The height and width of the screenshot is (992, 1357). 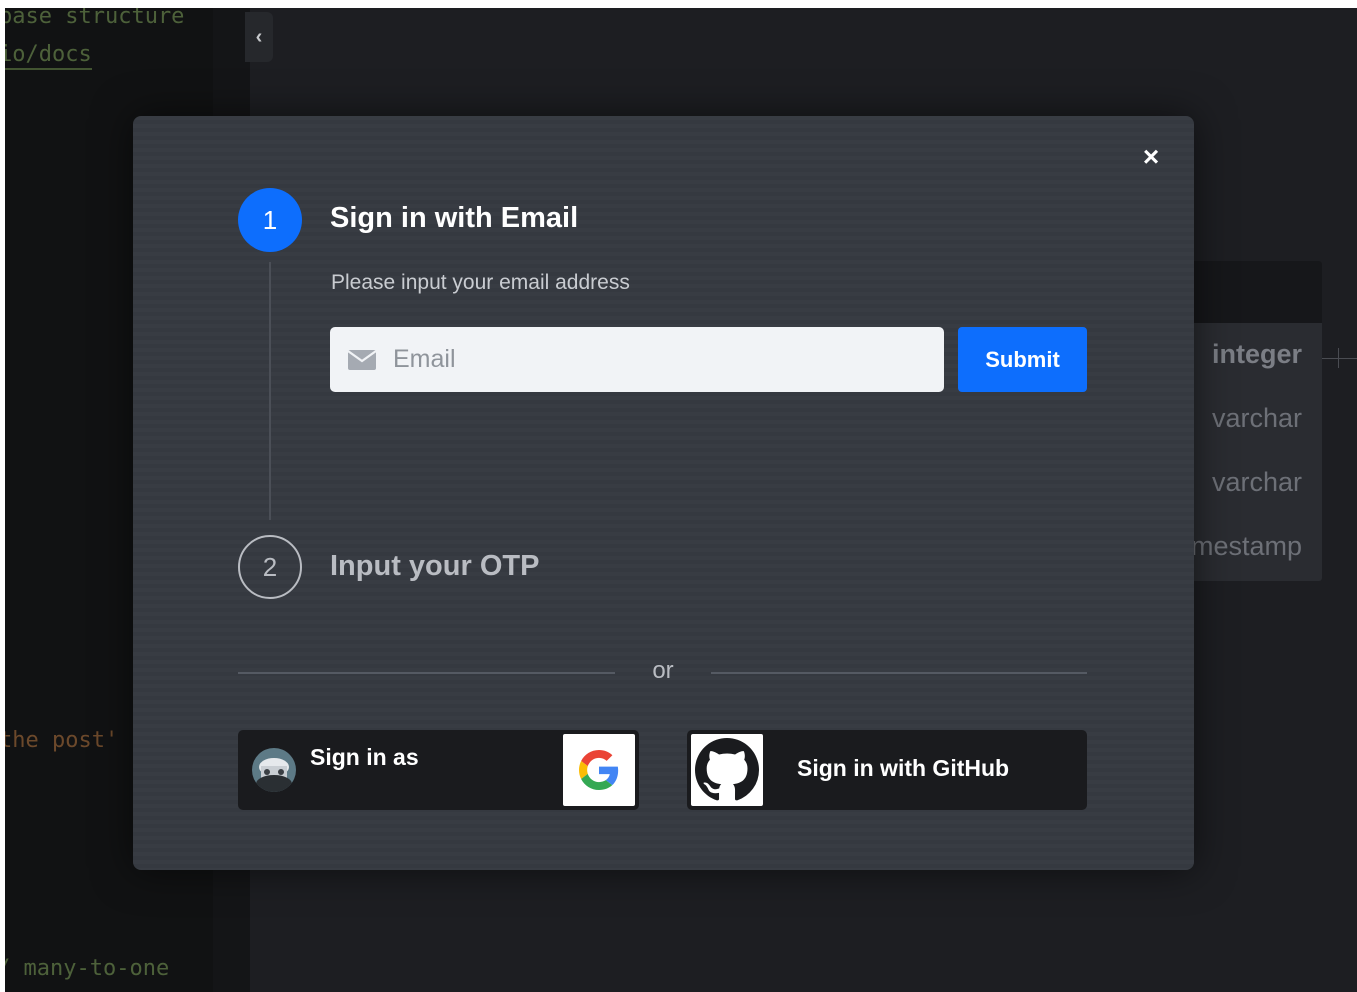 I want to click on step-1-indicator: 1, so click(x=270, y=220).